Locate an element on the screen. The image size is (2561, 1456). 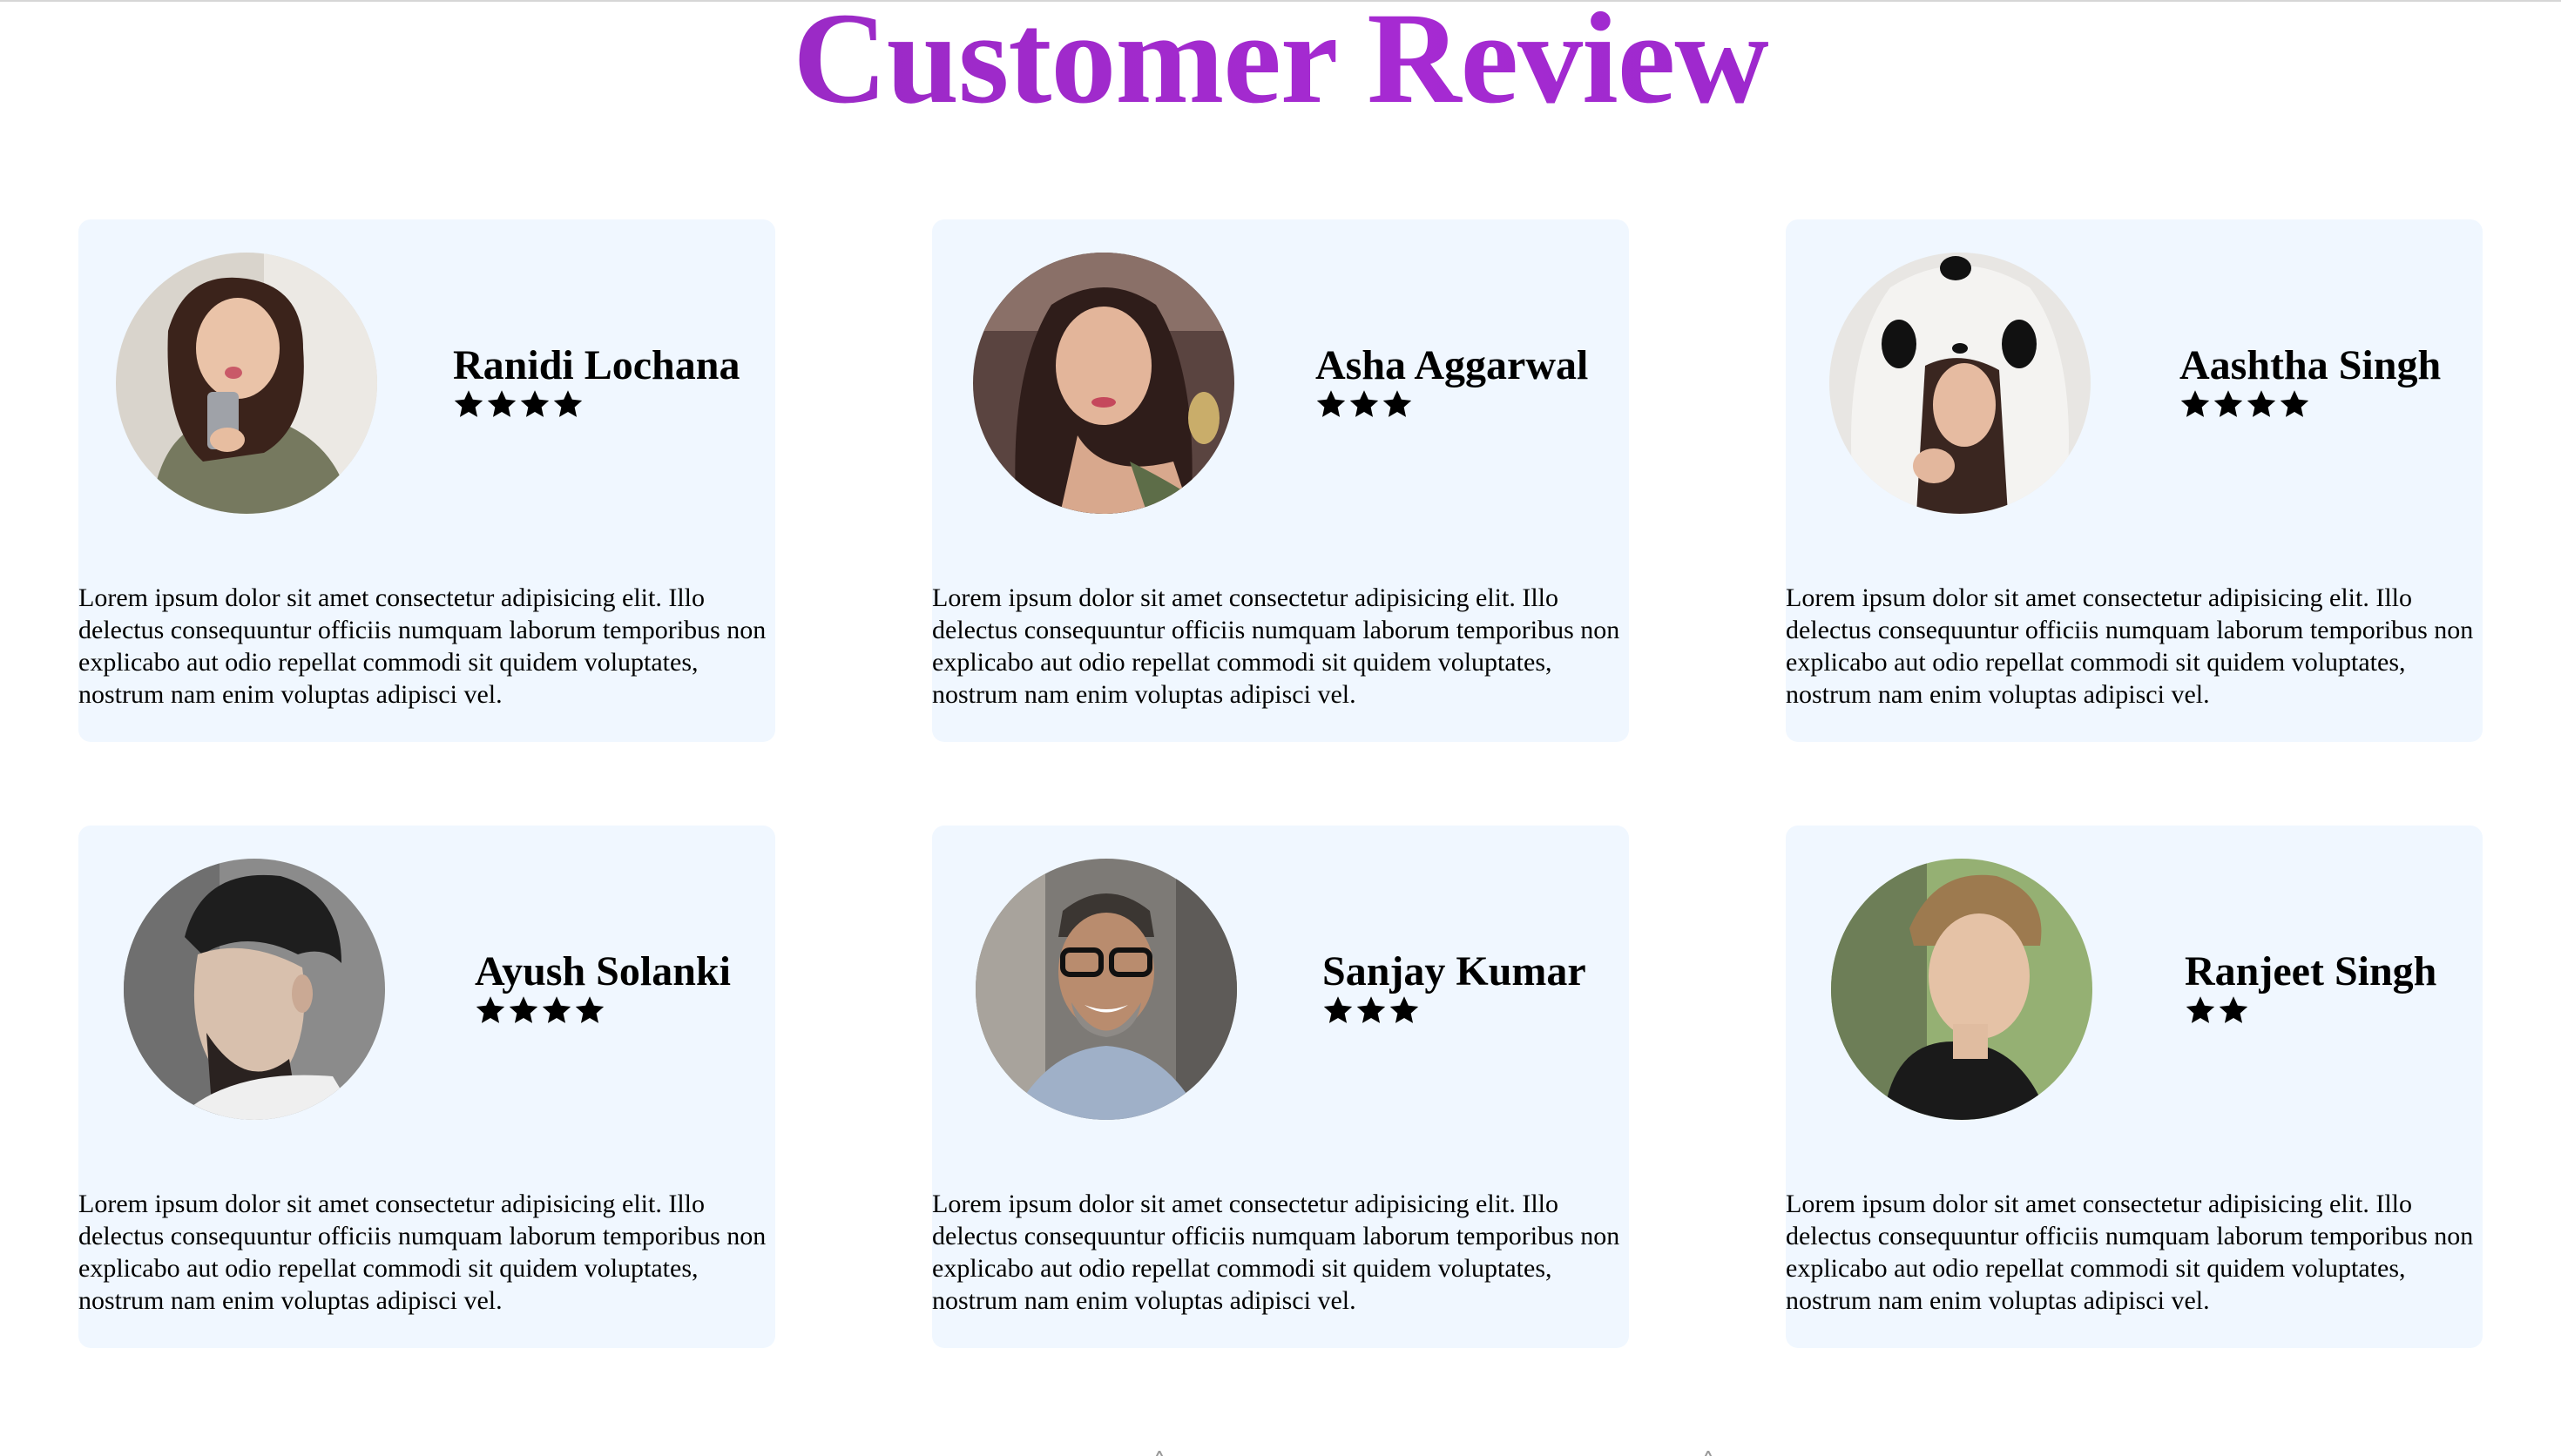
reviewer-name: Ranidi Lochana is located at coordinates (596, 365).